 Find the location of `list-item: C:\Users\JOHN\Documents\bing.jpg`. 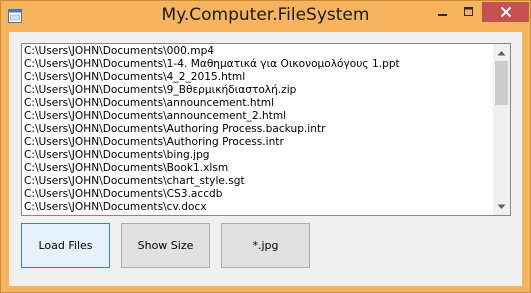

list-item: C:\Users\JOHN\Documents\bing.jpg is located at coordinates (259, 155).